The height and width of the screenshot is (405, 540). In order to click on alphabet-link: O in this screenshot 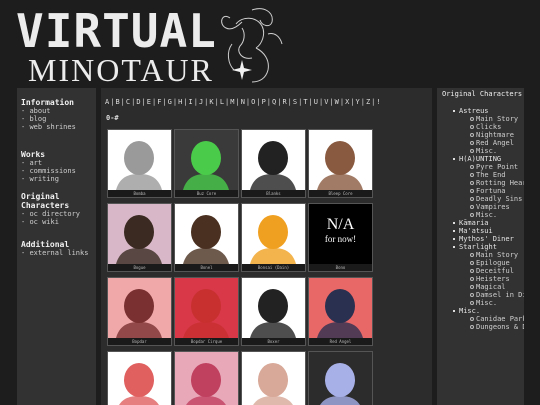, I will do `click(253, 102)`.